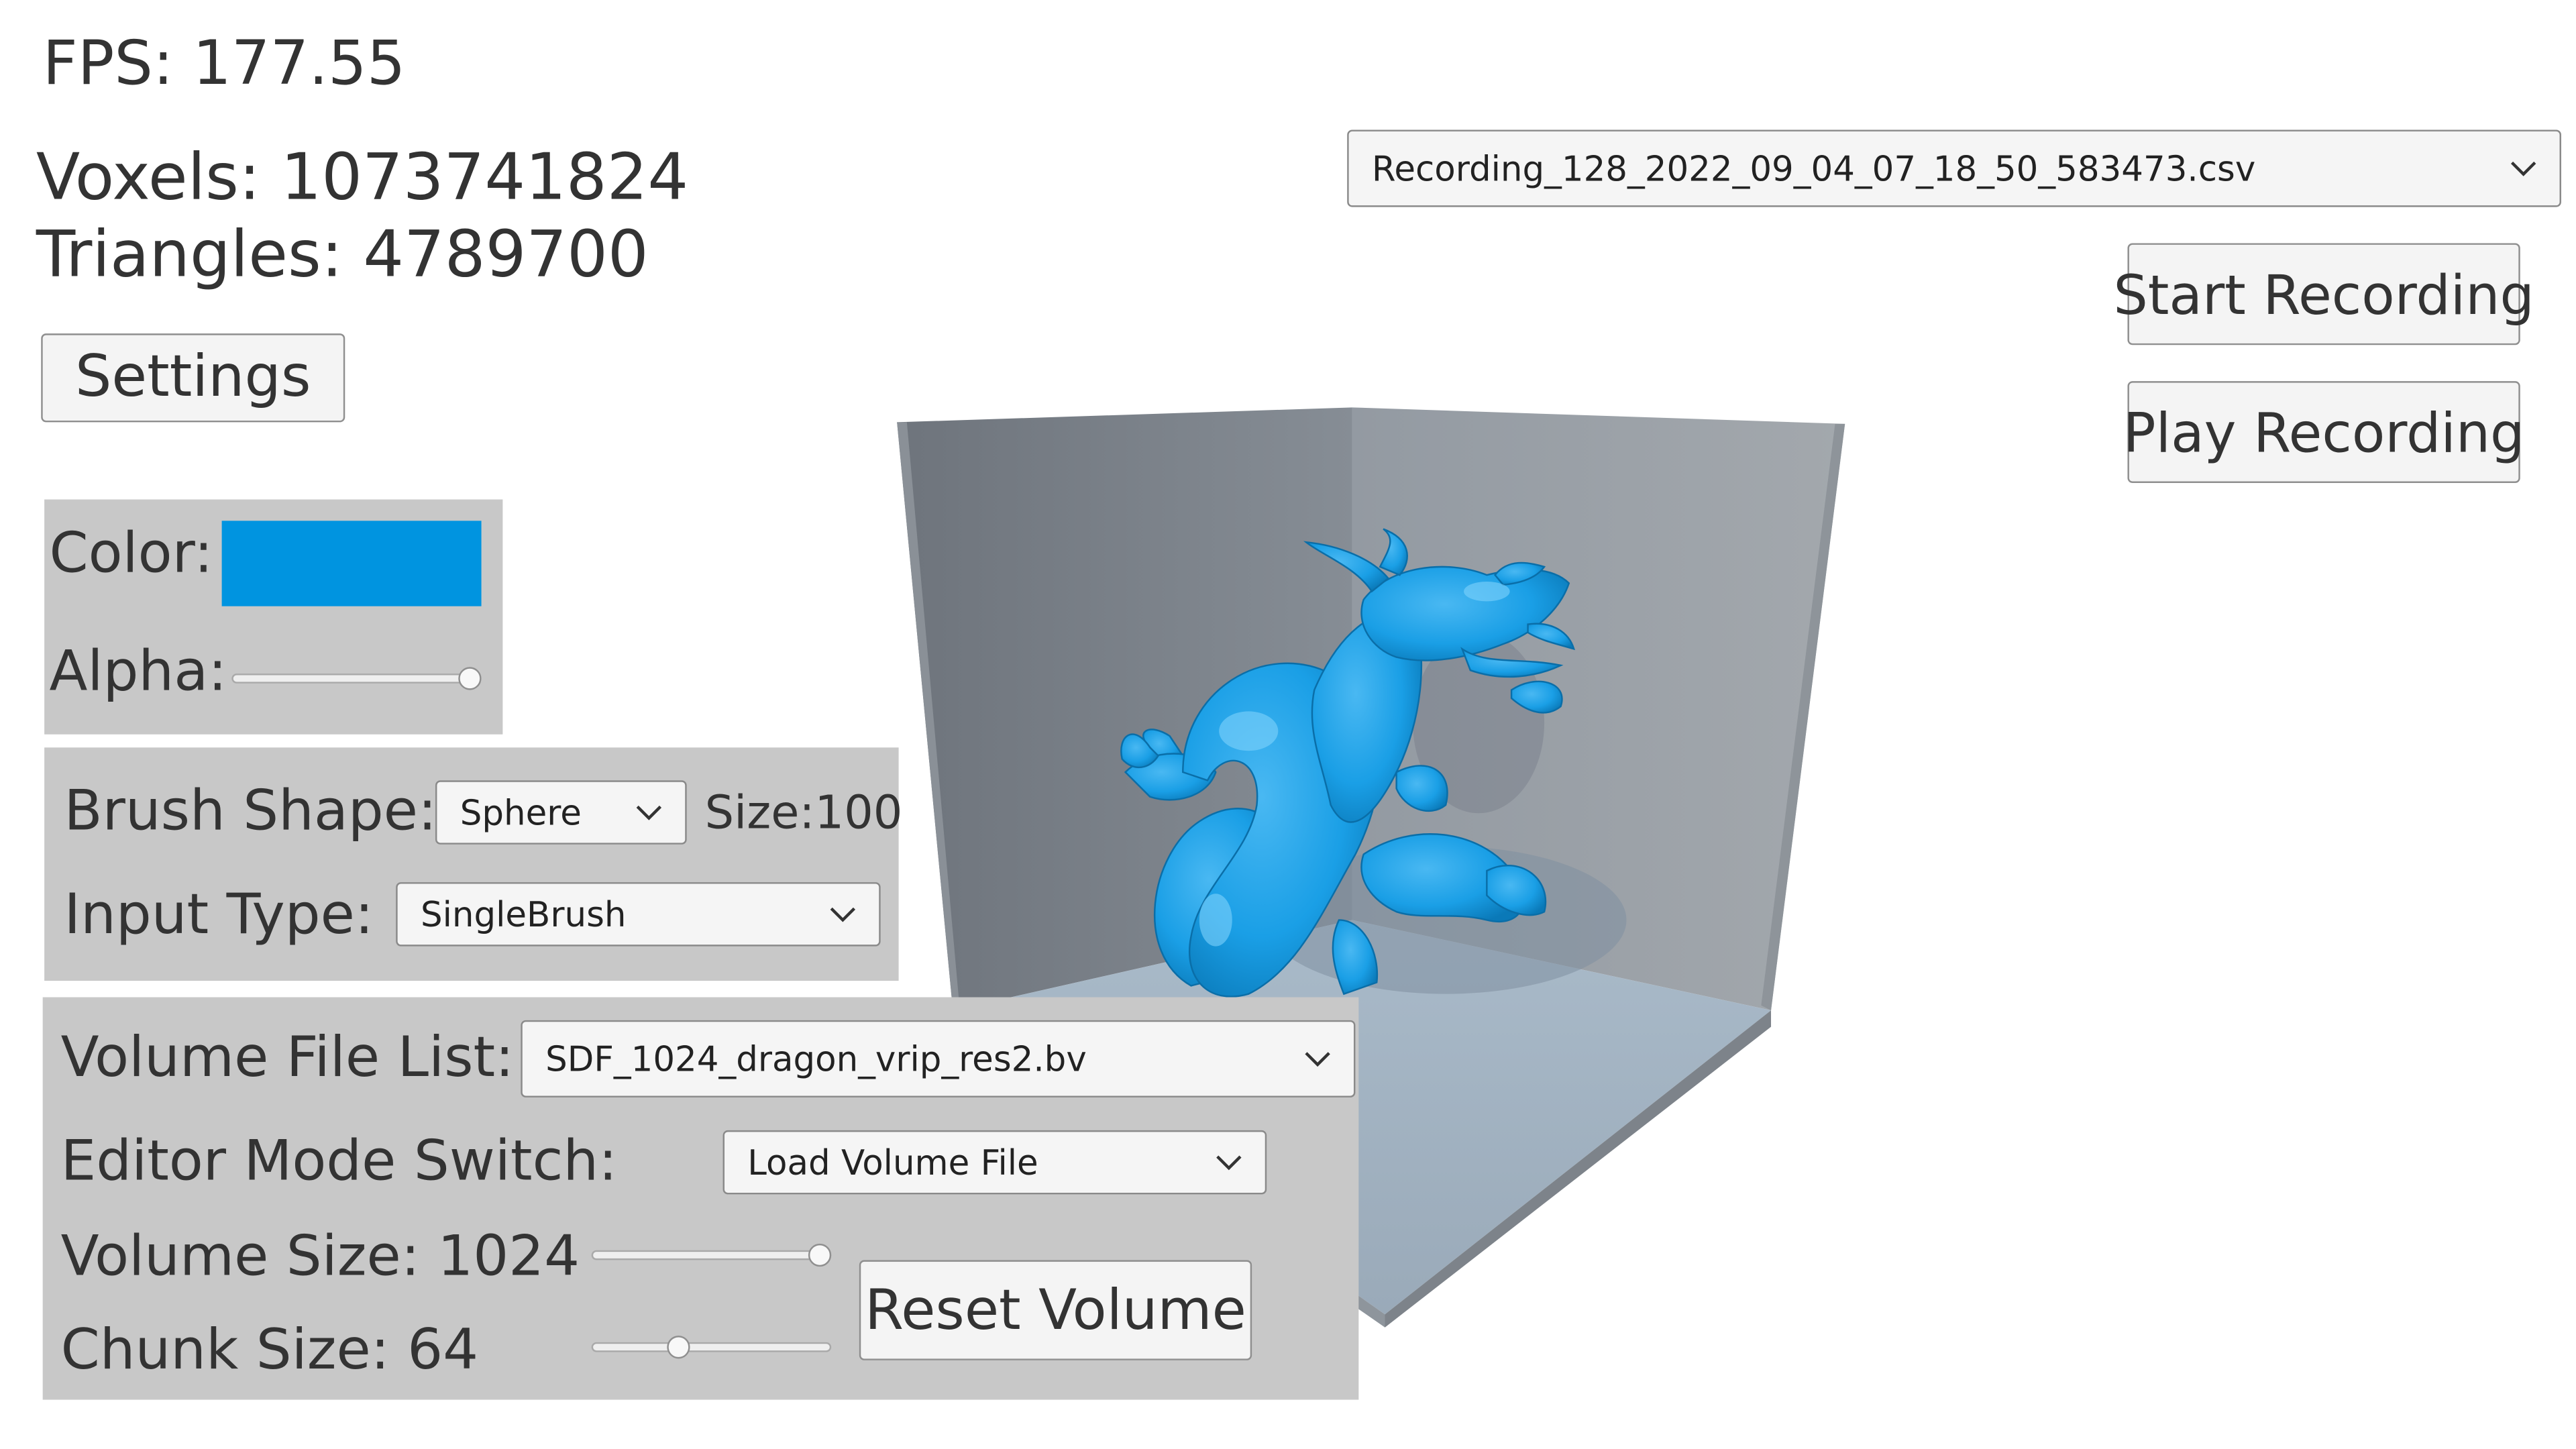 The width and height of the screenshot is (2576, 1449). Describe the element at coordinates (523, 914) in the screenshot. I see `input-type-selected: SingleBrush` at that location.